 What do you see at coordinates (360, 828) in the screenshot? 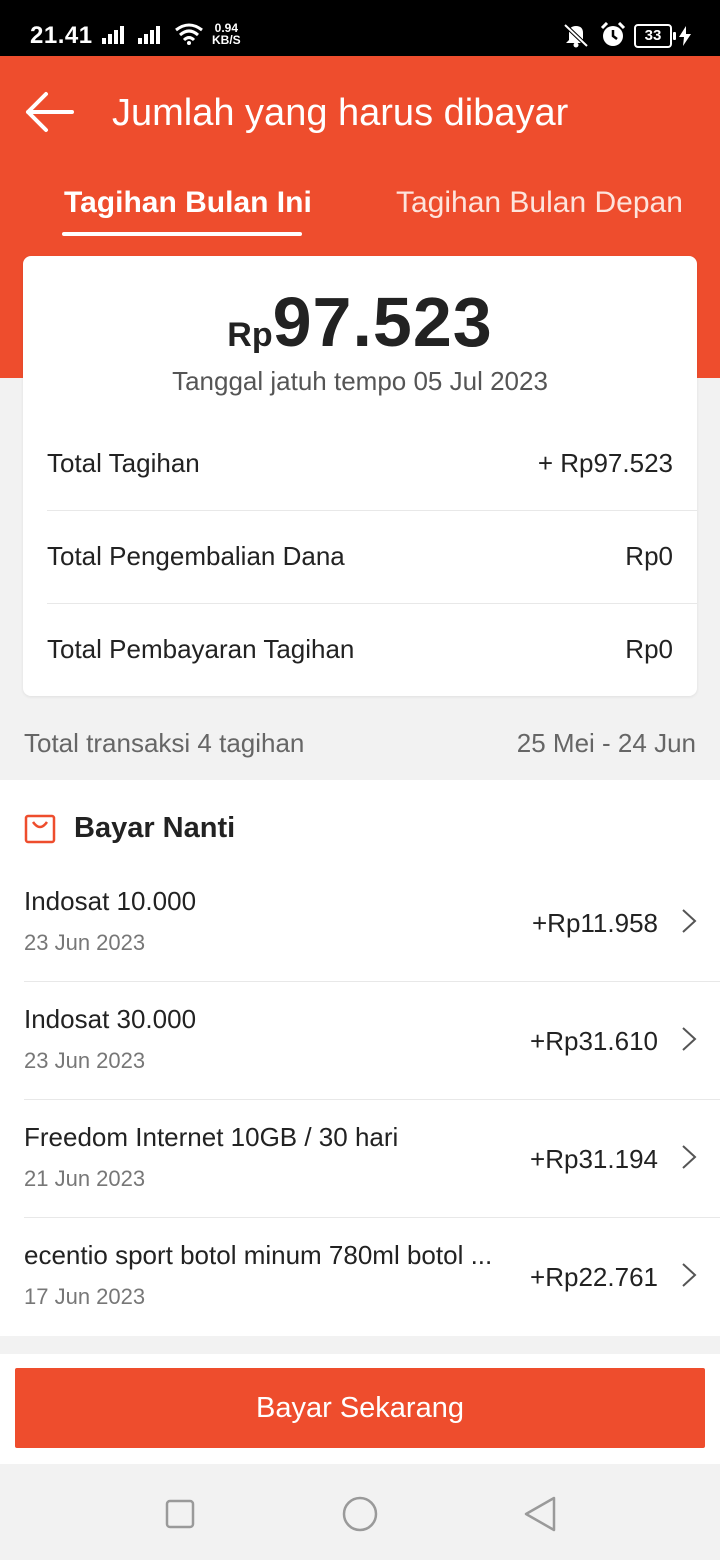
I see `section-header: Bayar Nanti` at bounding box center [360, 828].